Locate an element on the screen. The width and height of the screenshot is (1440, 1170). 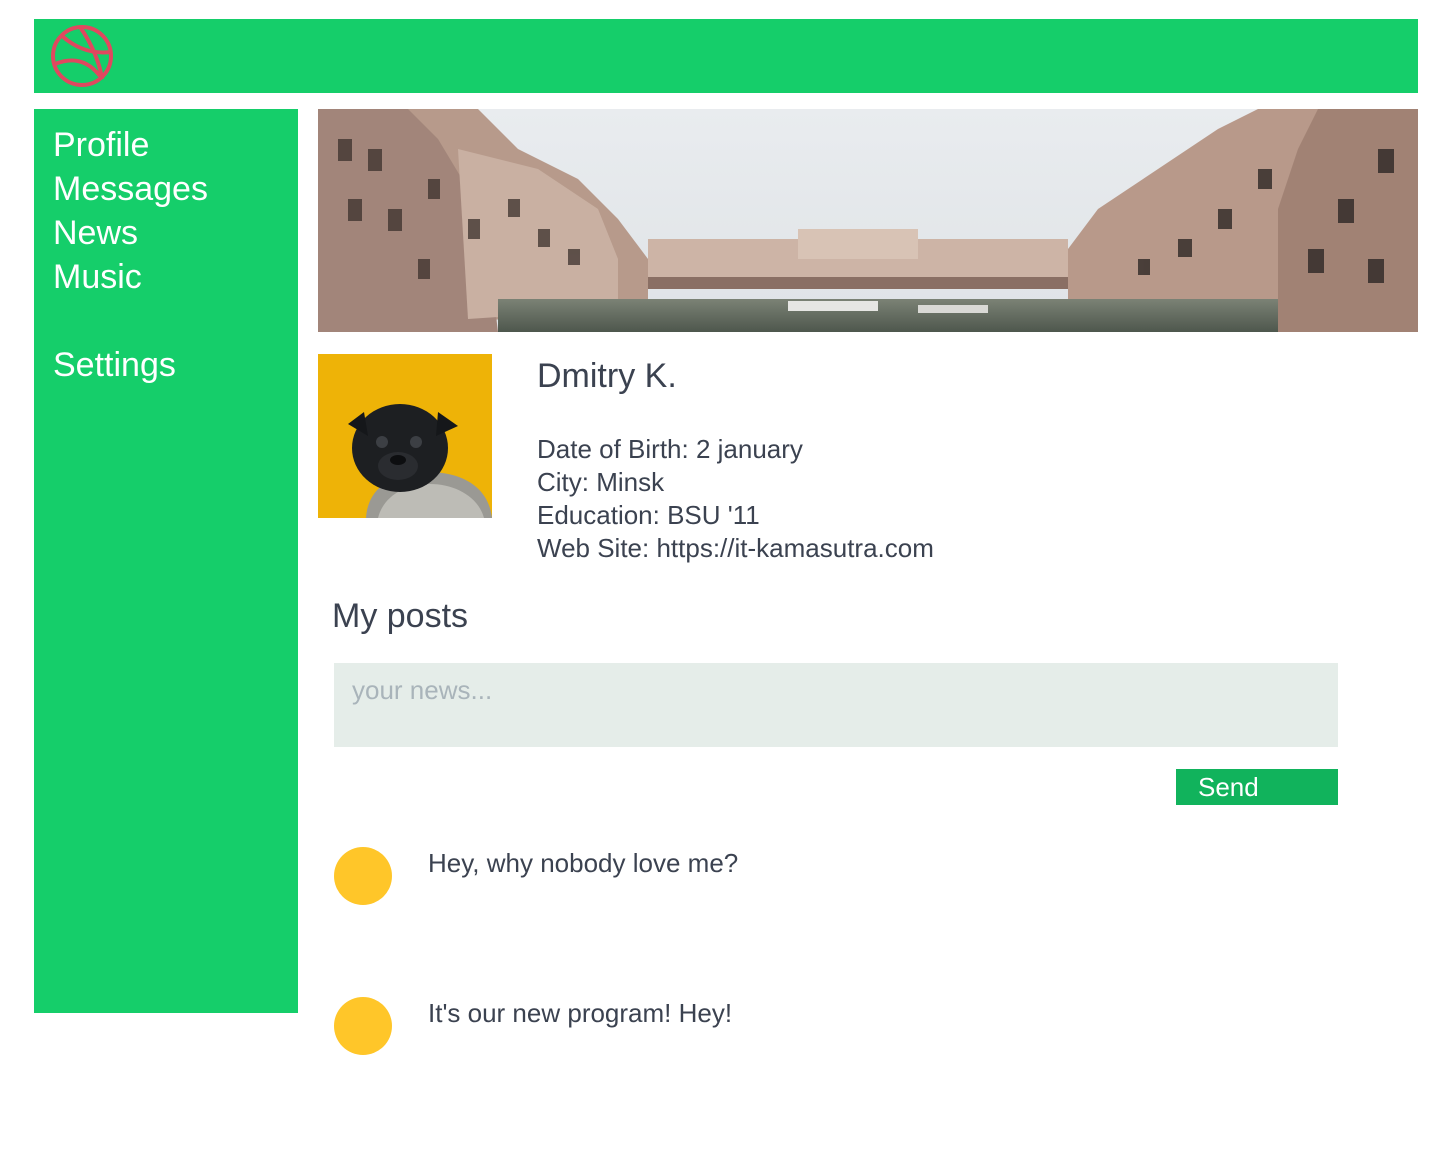
profile-web-site: Web Site: https://it-kamasutra.com is located at coordinates (735, 548).